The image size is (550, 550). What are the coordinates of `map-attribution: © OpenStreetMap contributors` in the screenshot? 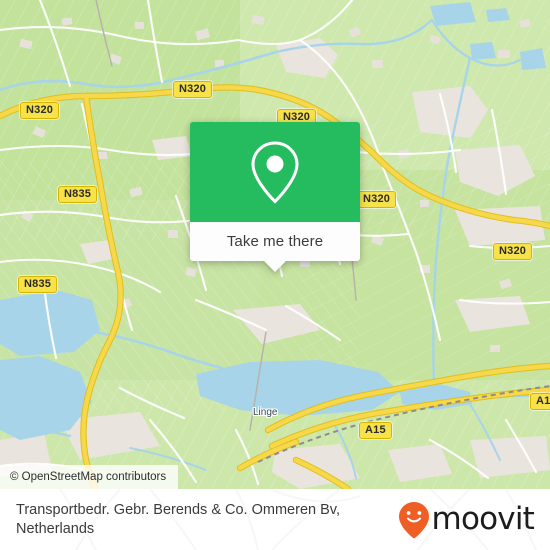 It's located at (89, 477).